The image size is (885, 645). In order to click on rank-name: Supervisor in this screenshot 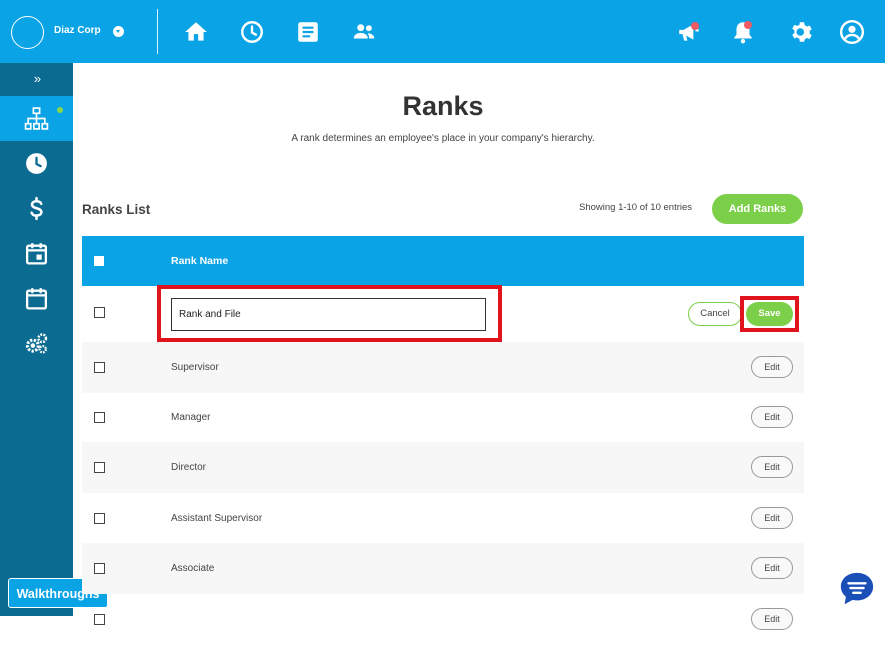, I will do `click(195, 367)`.